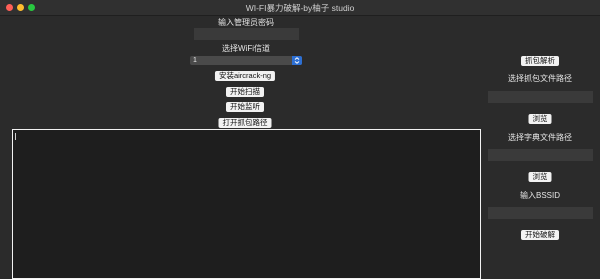  Describe the element at coordinates (245, 76) in the screenshot. I see `install-aircrack-button: 安装aircrack-ng` at that location.